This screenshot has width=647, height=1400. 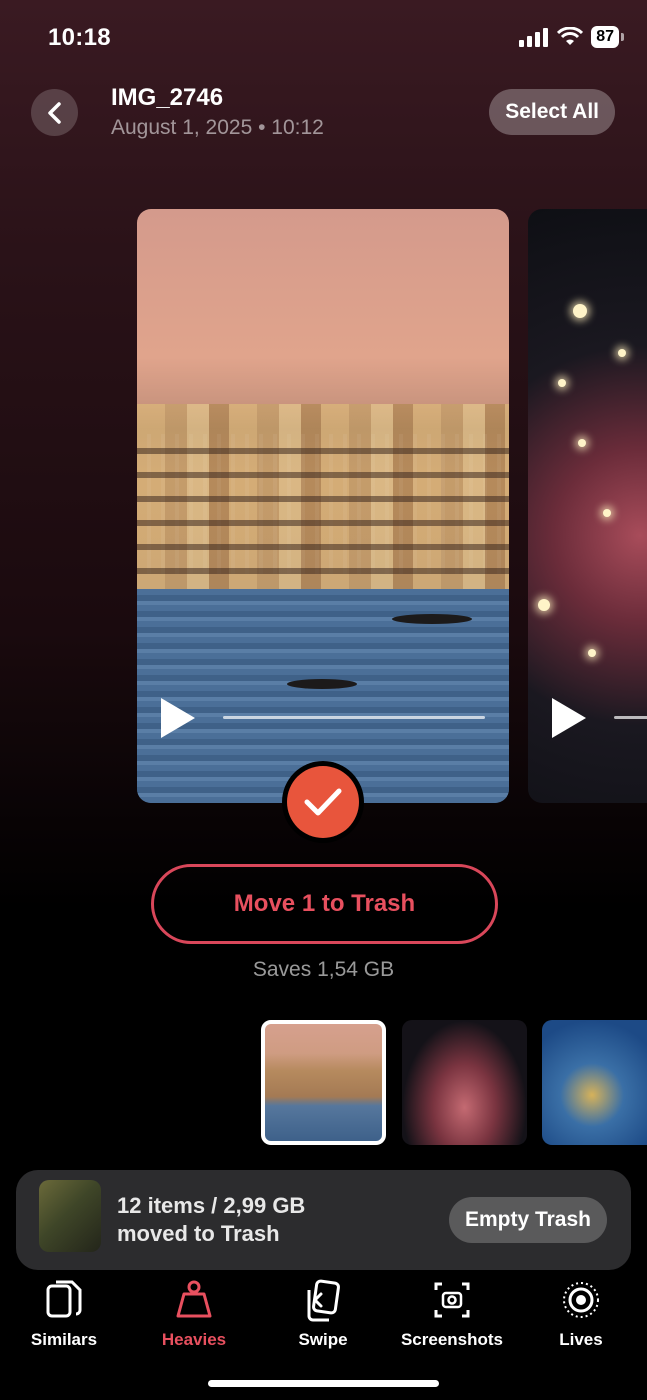 I want to click on photo-windows, so click(x=323, y=504).